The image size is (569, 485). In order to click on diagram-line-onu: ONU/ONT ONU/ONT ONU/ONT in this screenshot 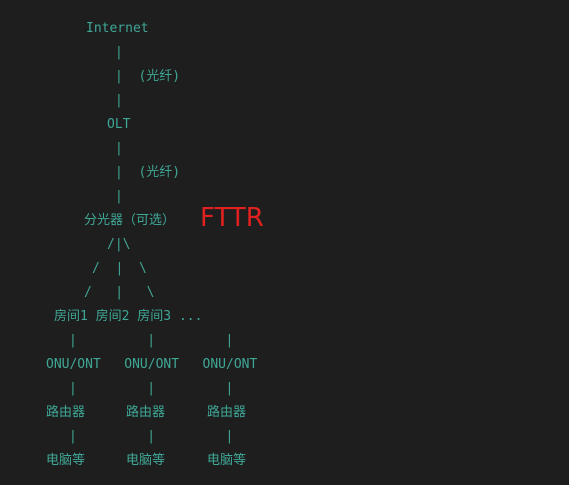, I will do `click(152, 364)`.